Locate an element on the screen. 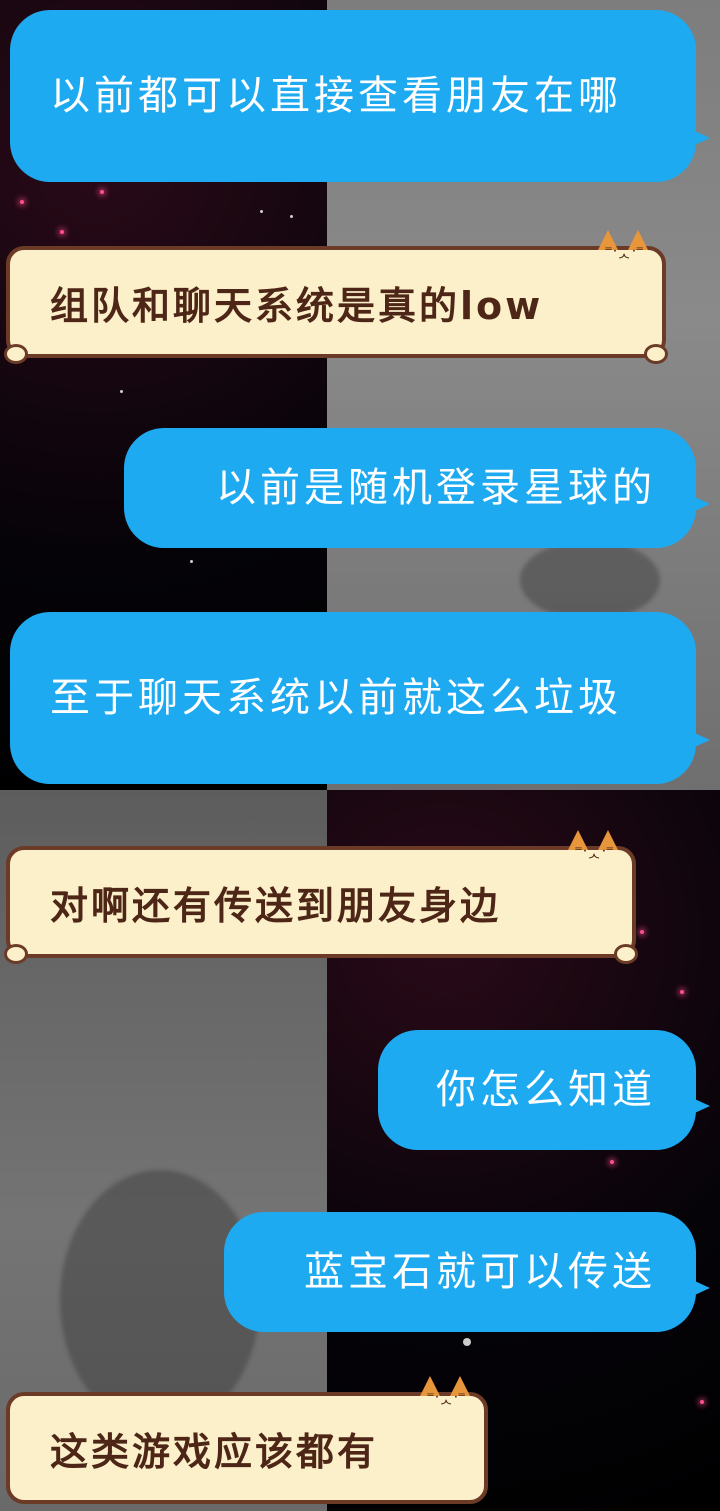  chat-bubble-outgoing: 你怎么知道 is located at coordinates (544, 1090).